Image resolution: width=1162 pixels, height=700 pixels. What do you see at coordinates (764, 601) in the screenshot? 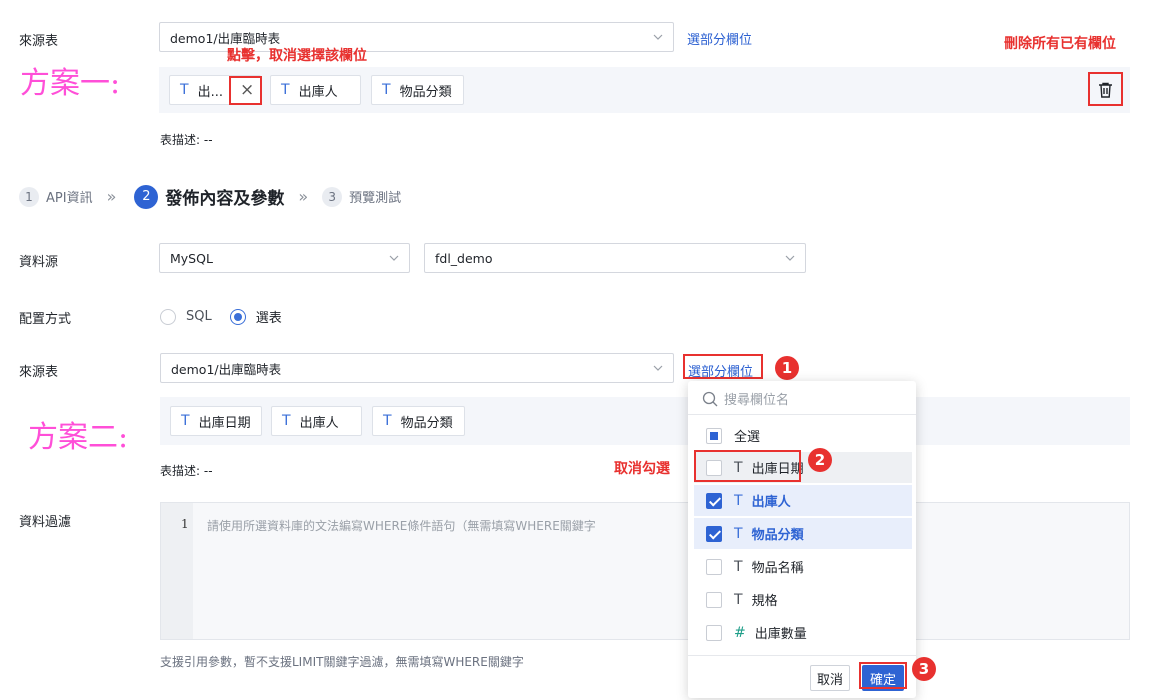
I see `field-option-label: 規格` at bounding box center [764, 601].